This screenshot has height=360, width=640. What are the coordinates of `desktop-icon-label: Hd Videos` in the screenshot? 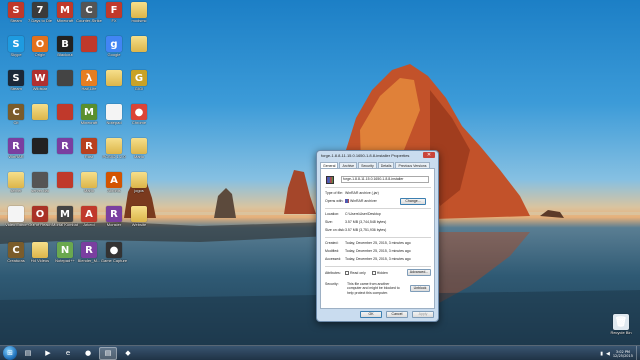 It's located at (40, 261).